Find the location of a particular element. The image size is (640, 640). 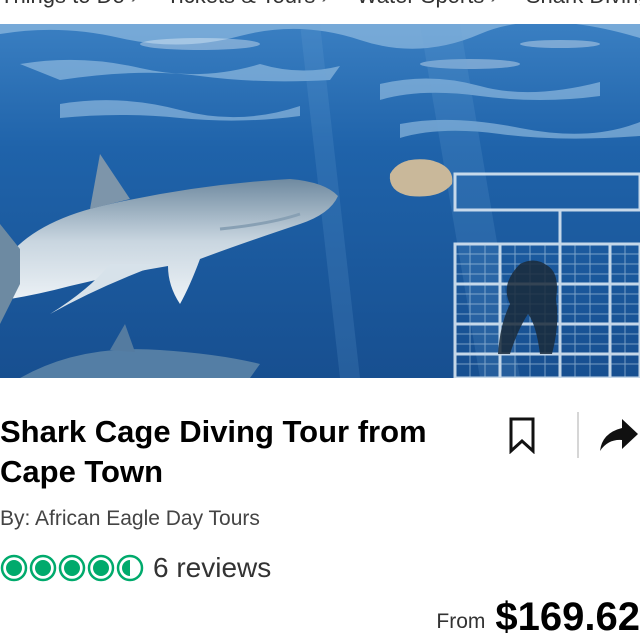

share-button is located at coordinates (618, 435).